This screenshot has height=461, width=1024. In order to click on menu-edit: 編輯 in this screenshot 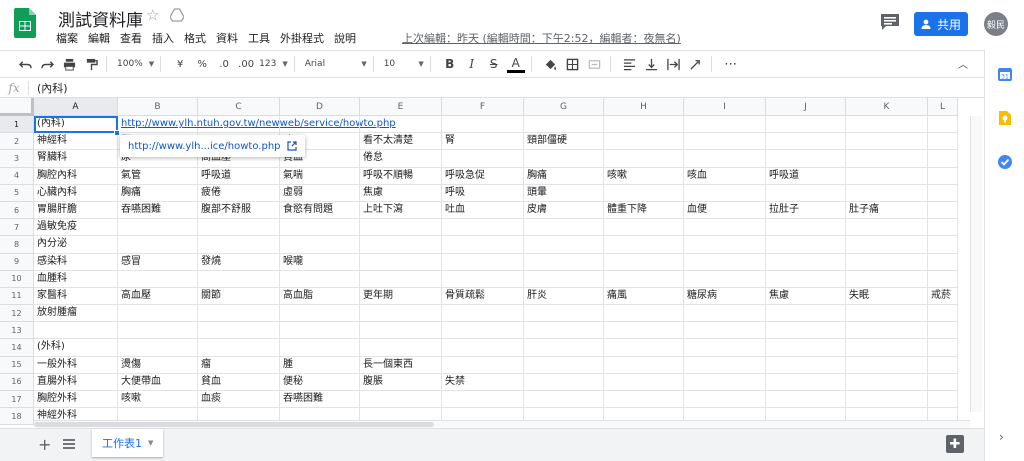, I will do `click(99, 38)`.